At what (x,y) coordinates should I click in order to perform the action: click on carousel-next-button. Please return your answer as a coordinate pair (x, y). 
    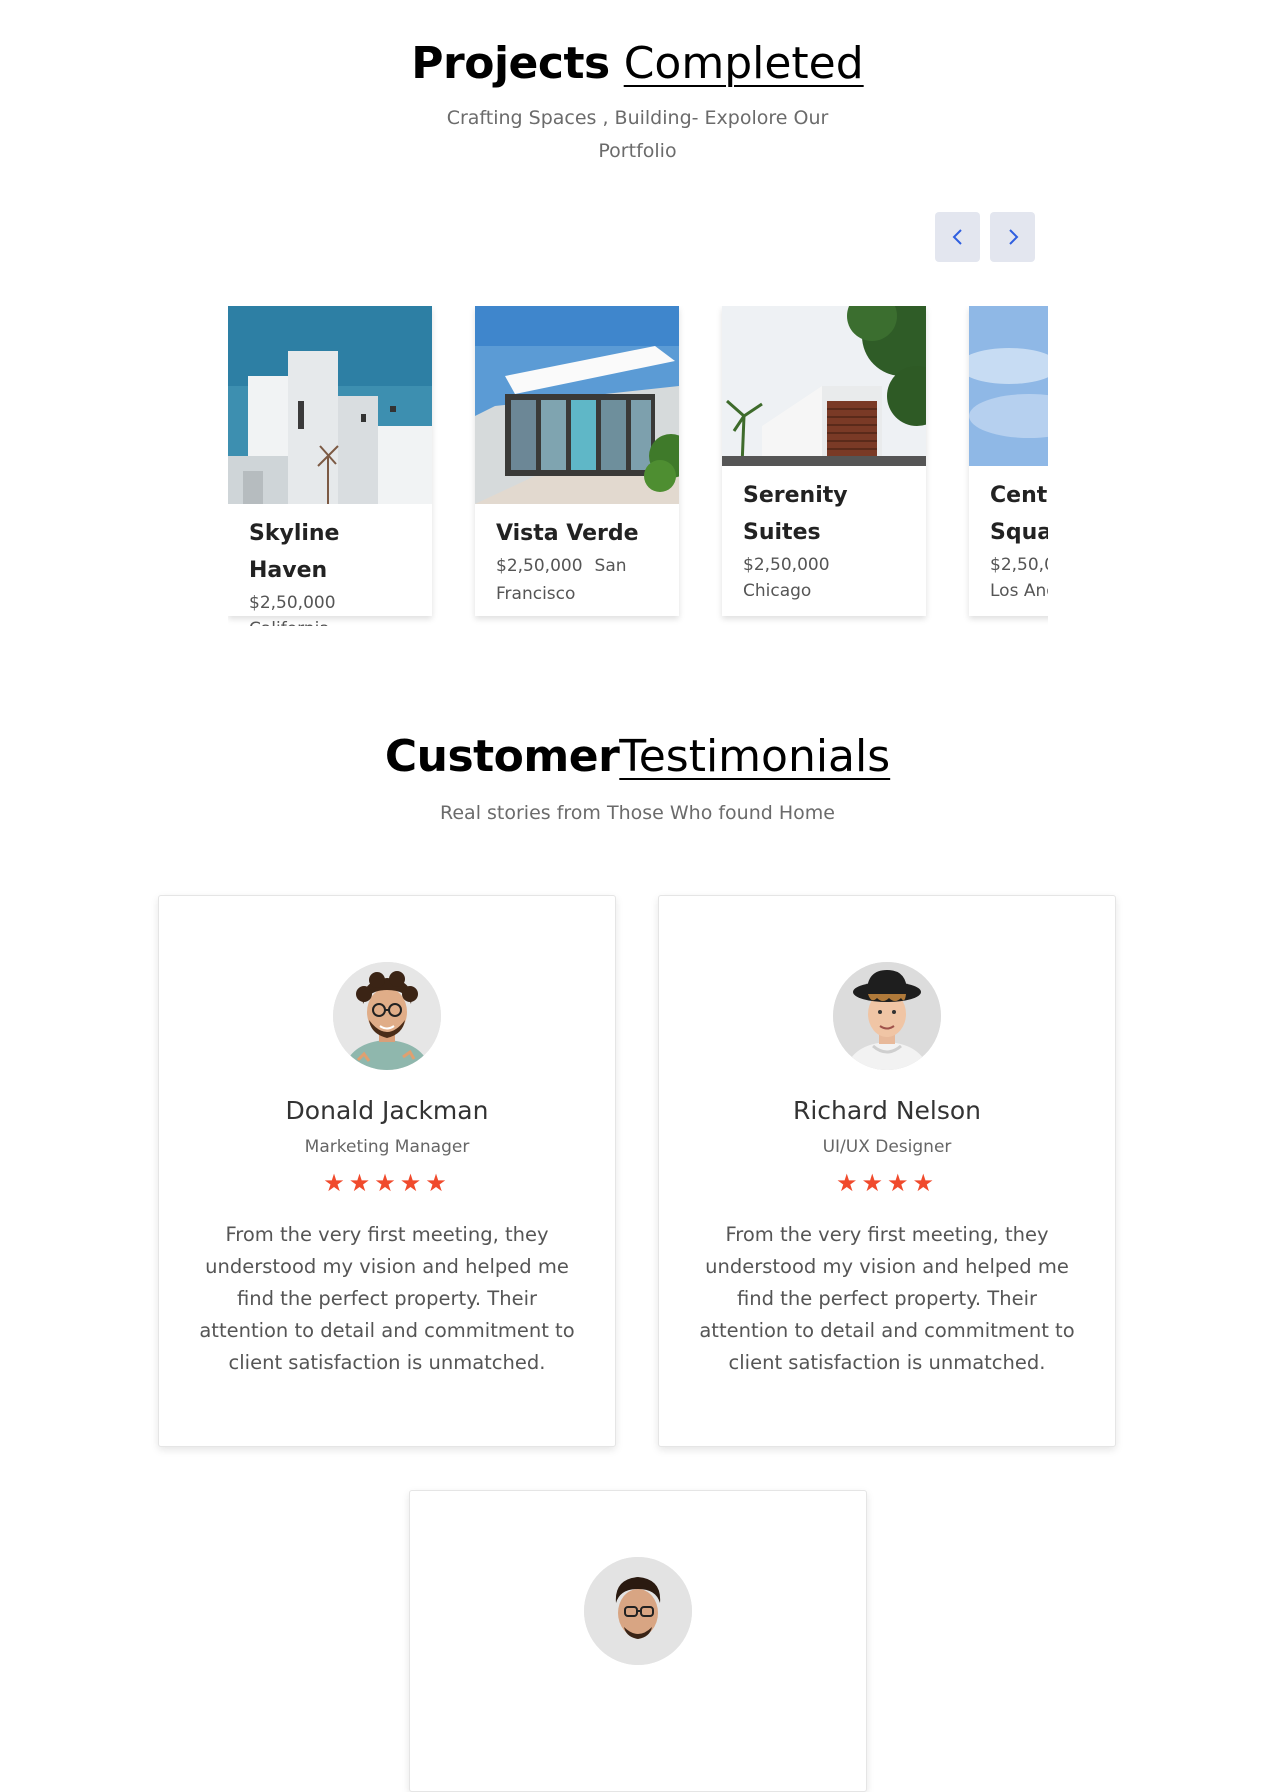
    Looking at the image, I should click on (1012, 237).